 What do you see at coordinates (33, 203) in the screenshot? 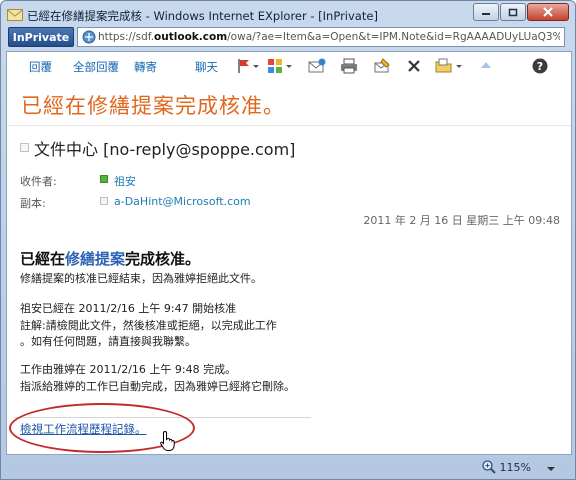
I see `cc-label: 副本:` at bounding box center [33, 203].